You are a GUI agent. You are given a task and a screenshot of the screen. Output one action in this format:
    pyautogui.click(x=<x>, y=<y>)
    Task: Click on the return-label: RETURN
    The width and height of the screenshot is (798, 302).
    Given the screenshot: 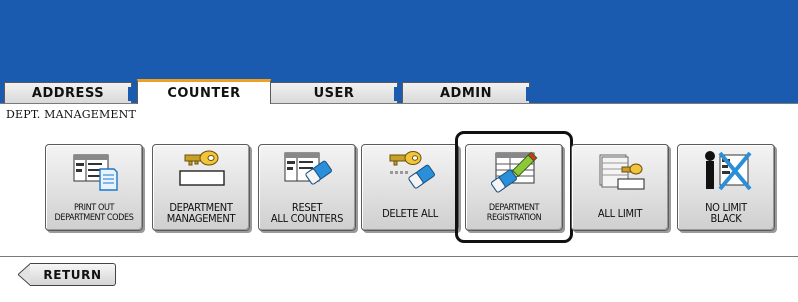 What is the action you would take?
    pyautogui.click(x=72, y=274)
    